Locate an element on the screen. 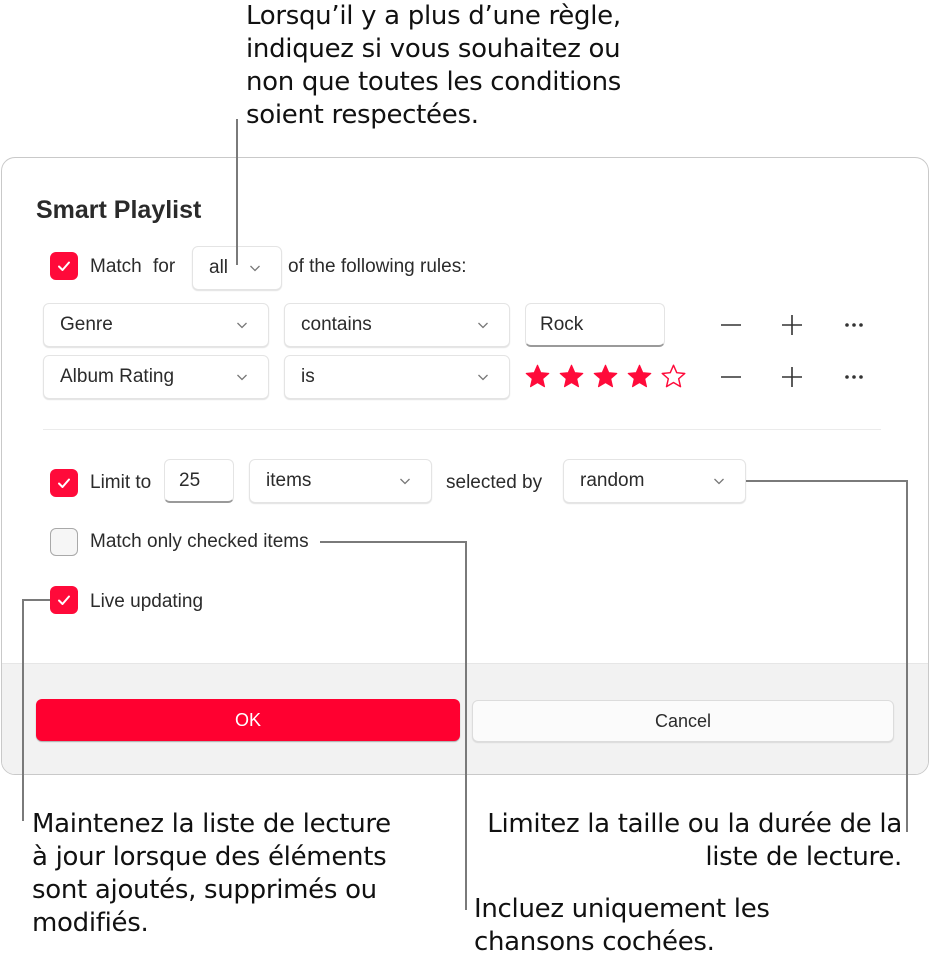  cancel-button: Cancel is located at coordinates (683, 721).